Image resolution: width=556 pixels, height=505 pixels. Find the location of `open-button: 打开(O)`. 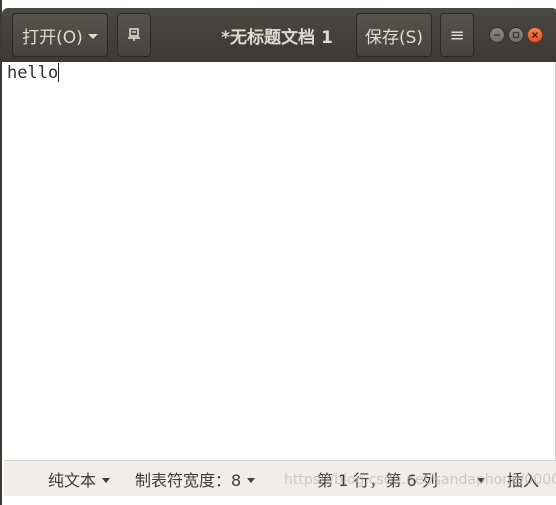

open-button: 打开(O) is located at coordinates (60, 35).